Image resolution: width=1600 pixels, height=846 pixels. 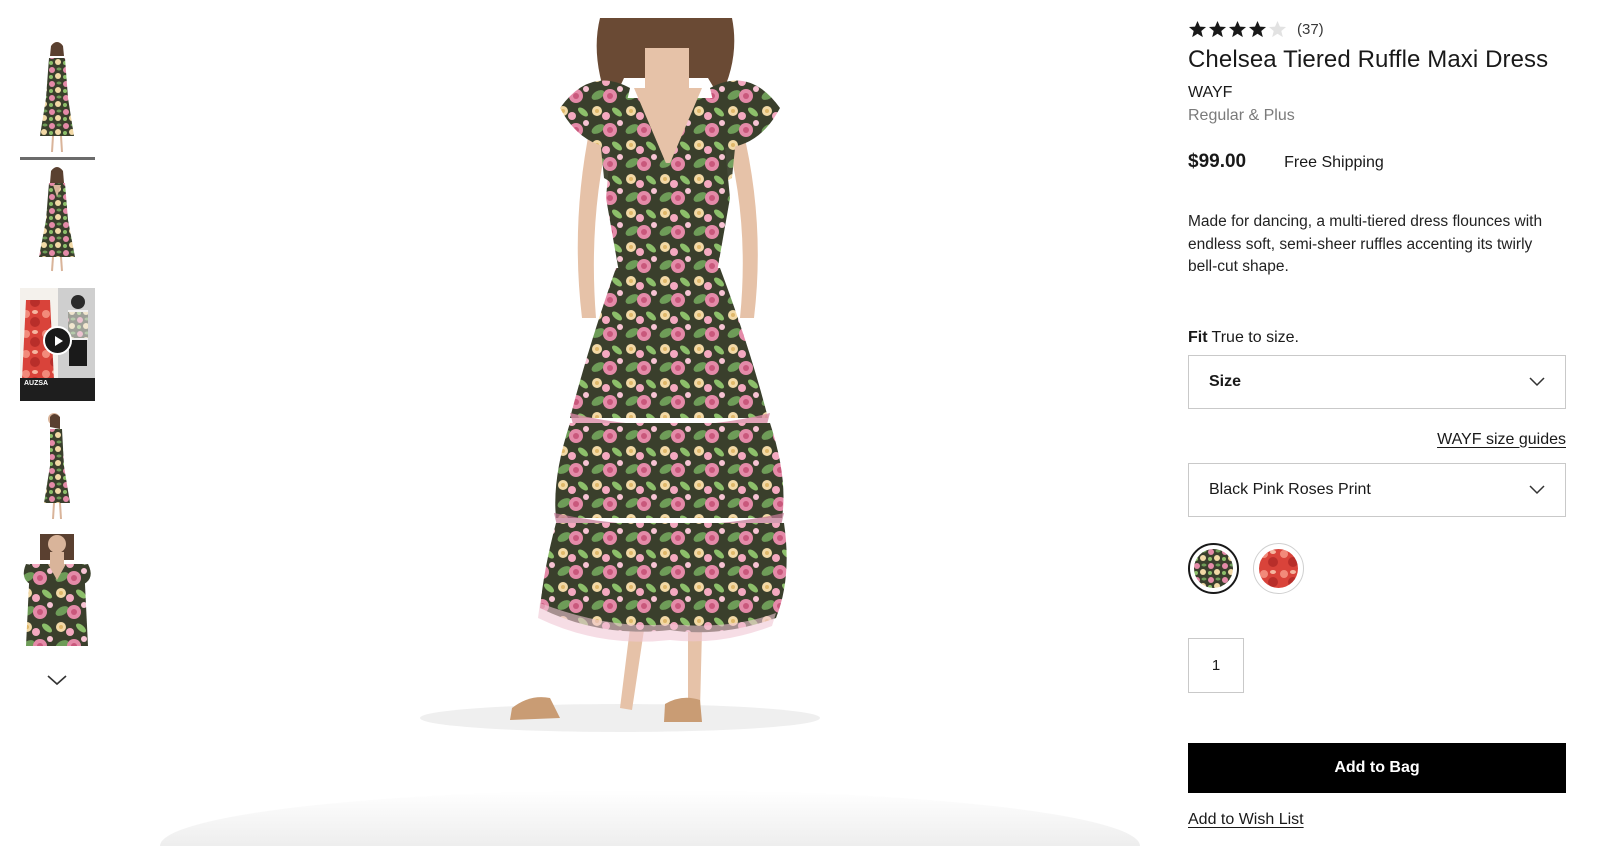 What do you see at coordinates (650, 818) in the screenshot?
I see `image-floor-shadow` at bounding box center [650, 818].